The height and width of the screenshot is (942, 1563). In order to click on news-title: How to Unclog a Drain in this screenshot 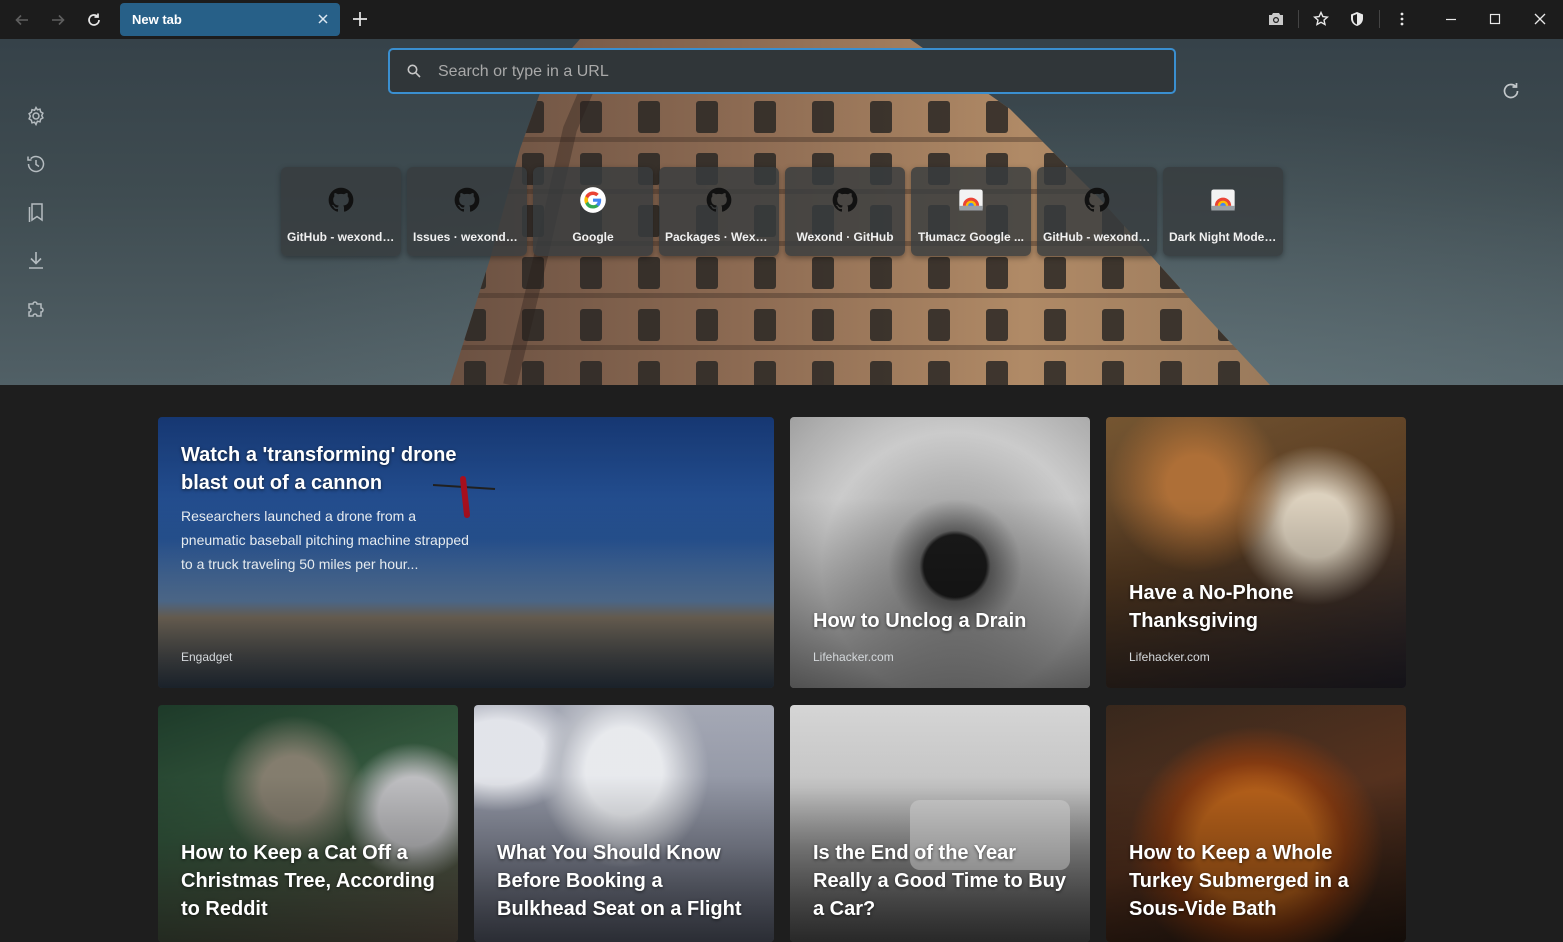, I will do `click(920, 621)`.